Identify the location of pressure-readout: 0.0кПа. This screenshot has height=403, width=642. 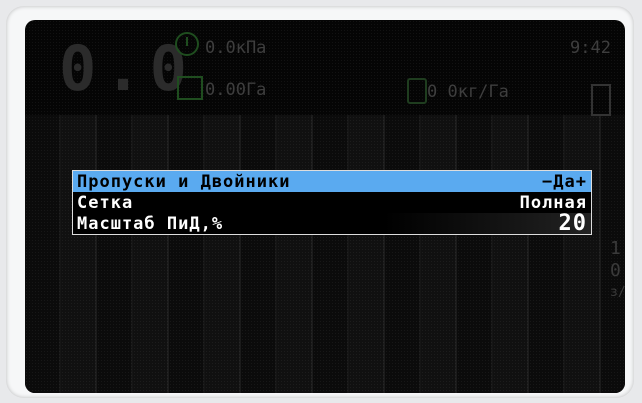
(236, 48).